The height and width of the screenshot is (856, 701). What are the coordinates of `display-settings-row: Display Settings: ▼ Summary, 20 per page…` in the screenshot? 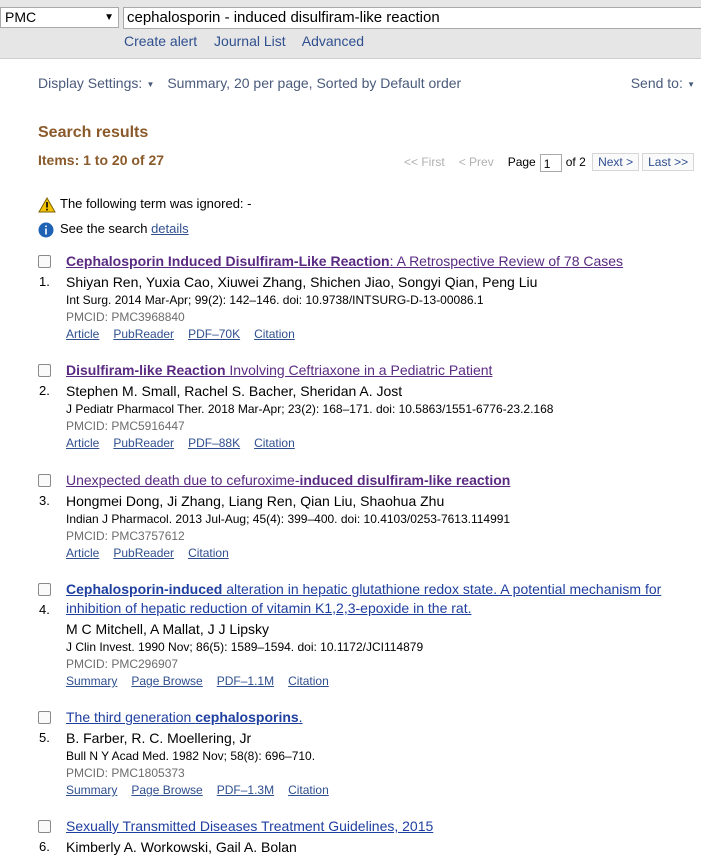 It's located at (366, 83).